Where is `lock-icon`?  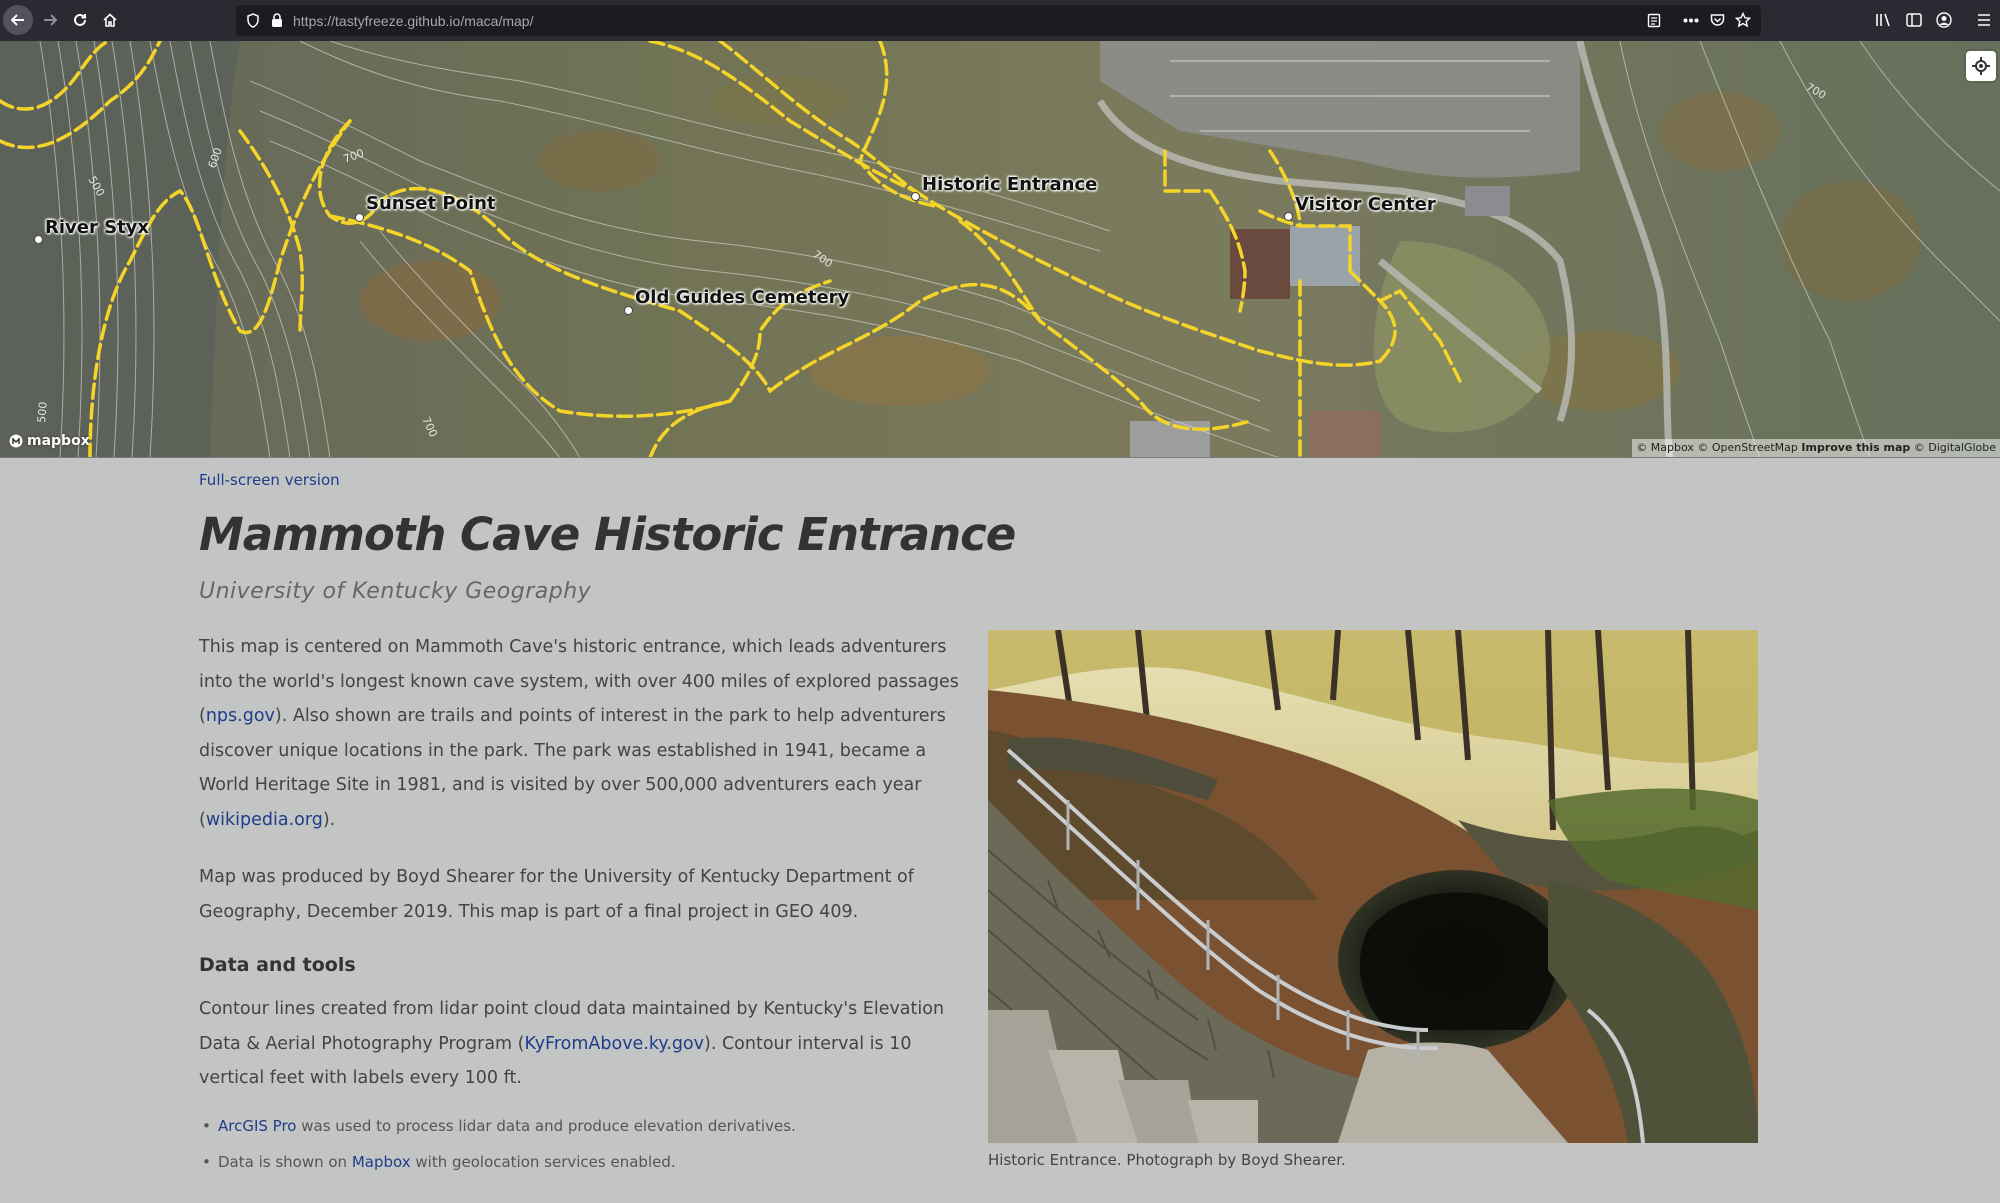
lock-icon is located at coordinates (277, 20).